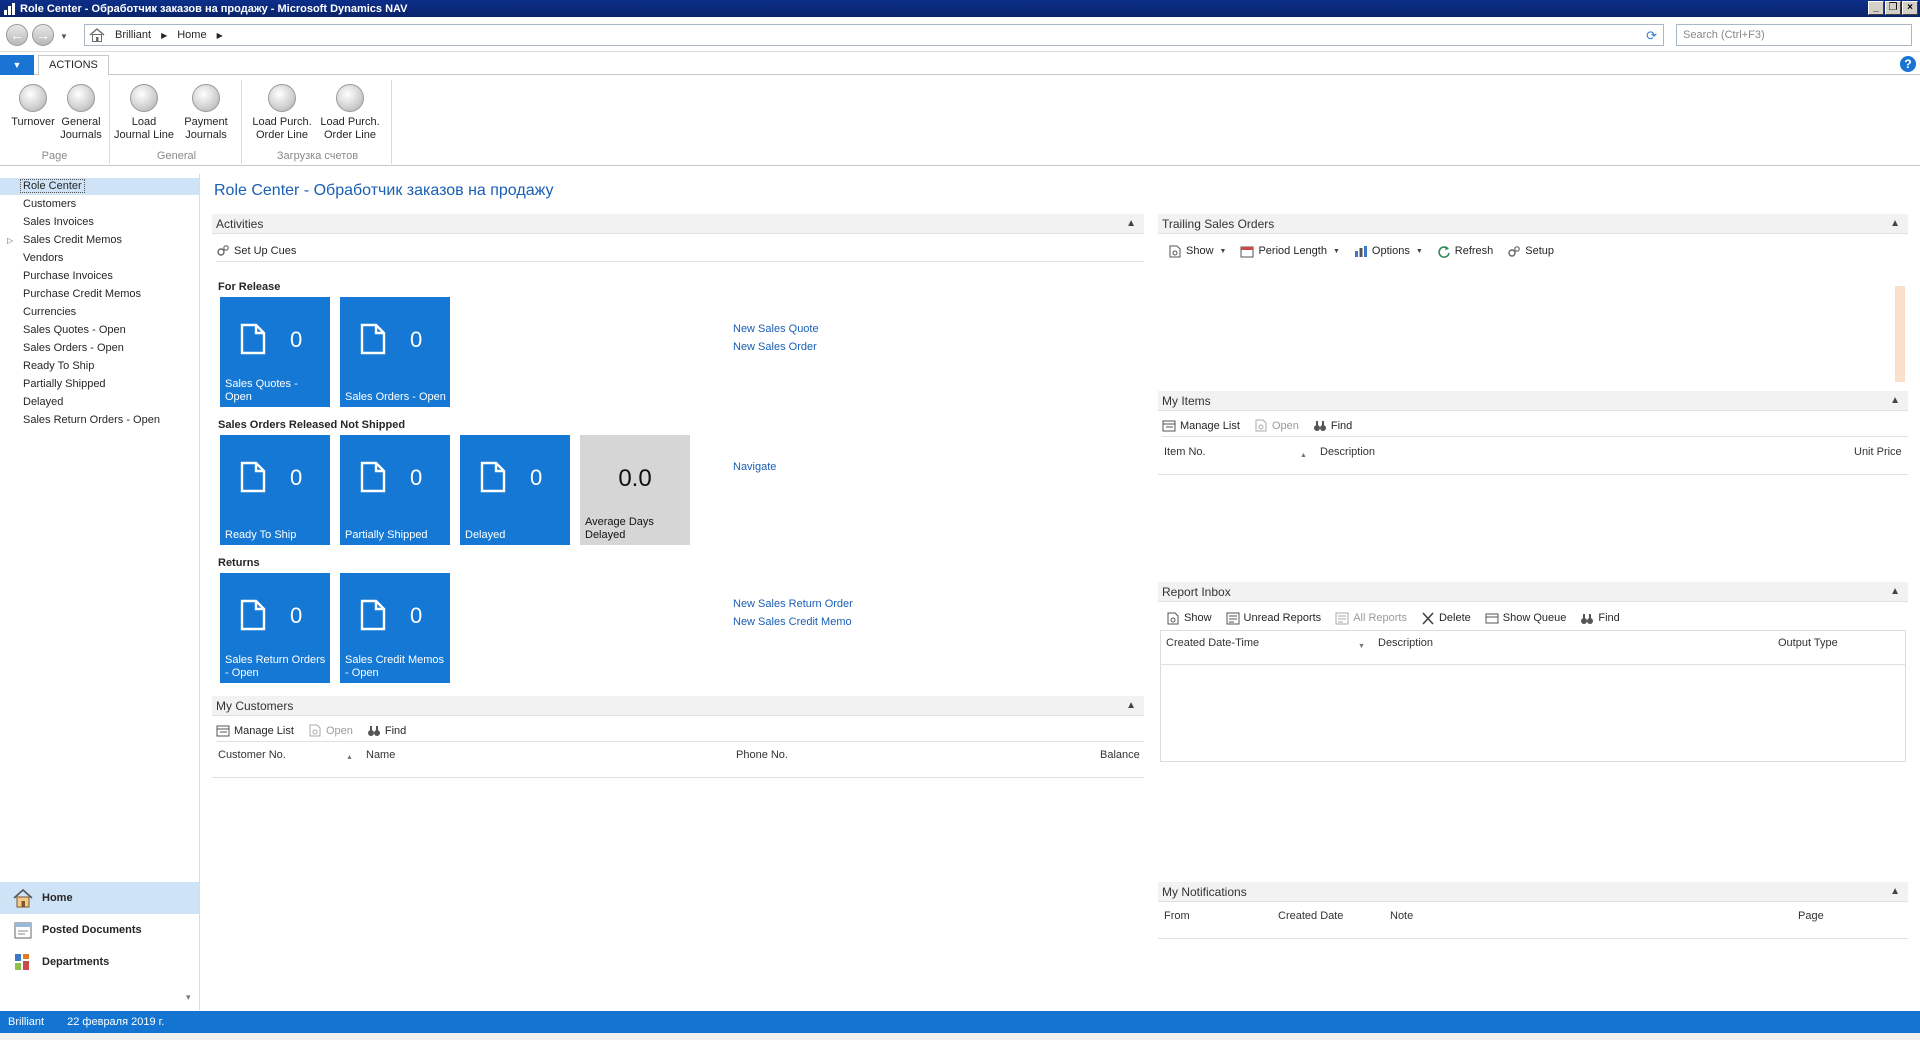 The width and height of the screenshot is (1920, 1040). I want to click on configure-buttons-icon: ▾, so click(188, 997).